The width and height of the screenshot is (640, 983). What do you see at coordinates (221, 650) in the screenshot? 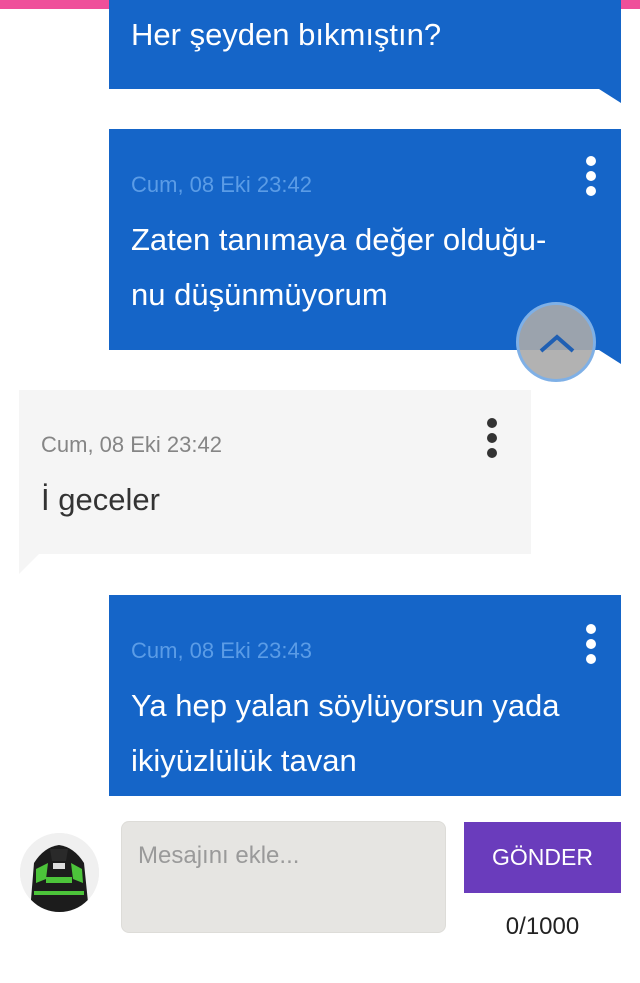
I see `message-timestamp: Cum, 08 Eki 23:43` at bounding box center [221, 650].